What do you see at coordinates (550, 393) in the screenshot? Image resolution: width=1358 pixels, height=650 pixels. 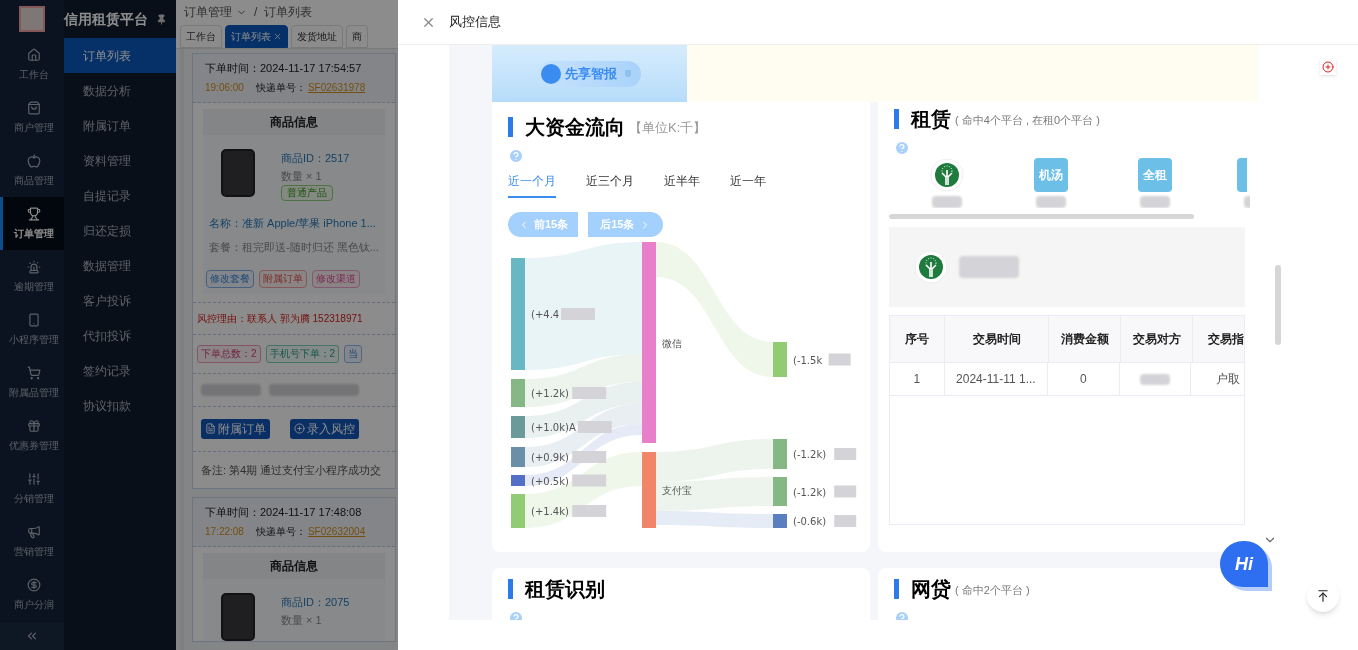 I see `node-label: (+1.2k)` at bounding box center [550, 393].